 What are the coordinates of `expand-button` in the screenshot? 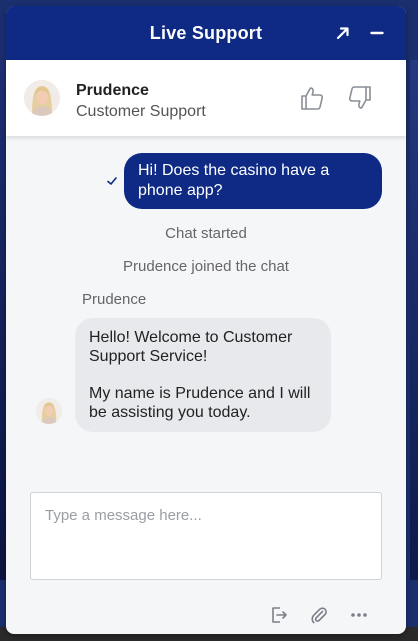 It's located at (343, 33).